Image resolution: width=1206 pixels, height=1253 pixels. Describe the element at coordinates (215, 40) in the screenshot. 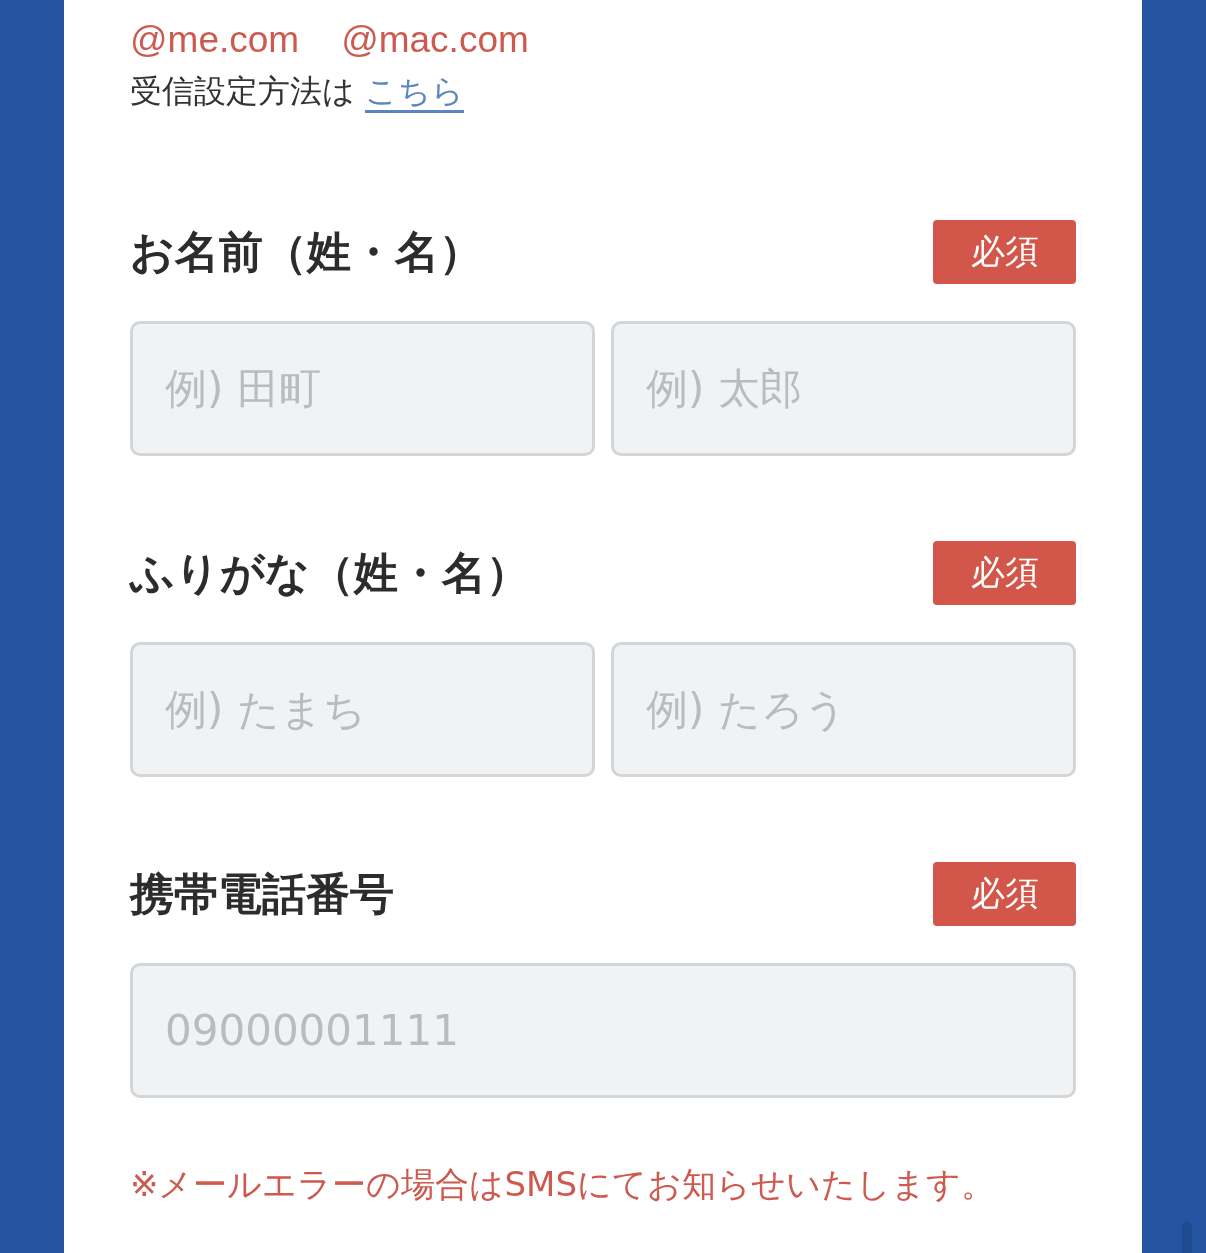

I see `email-domain: @me.com` at that location.